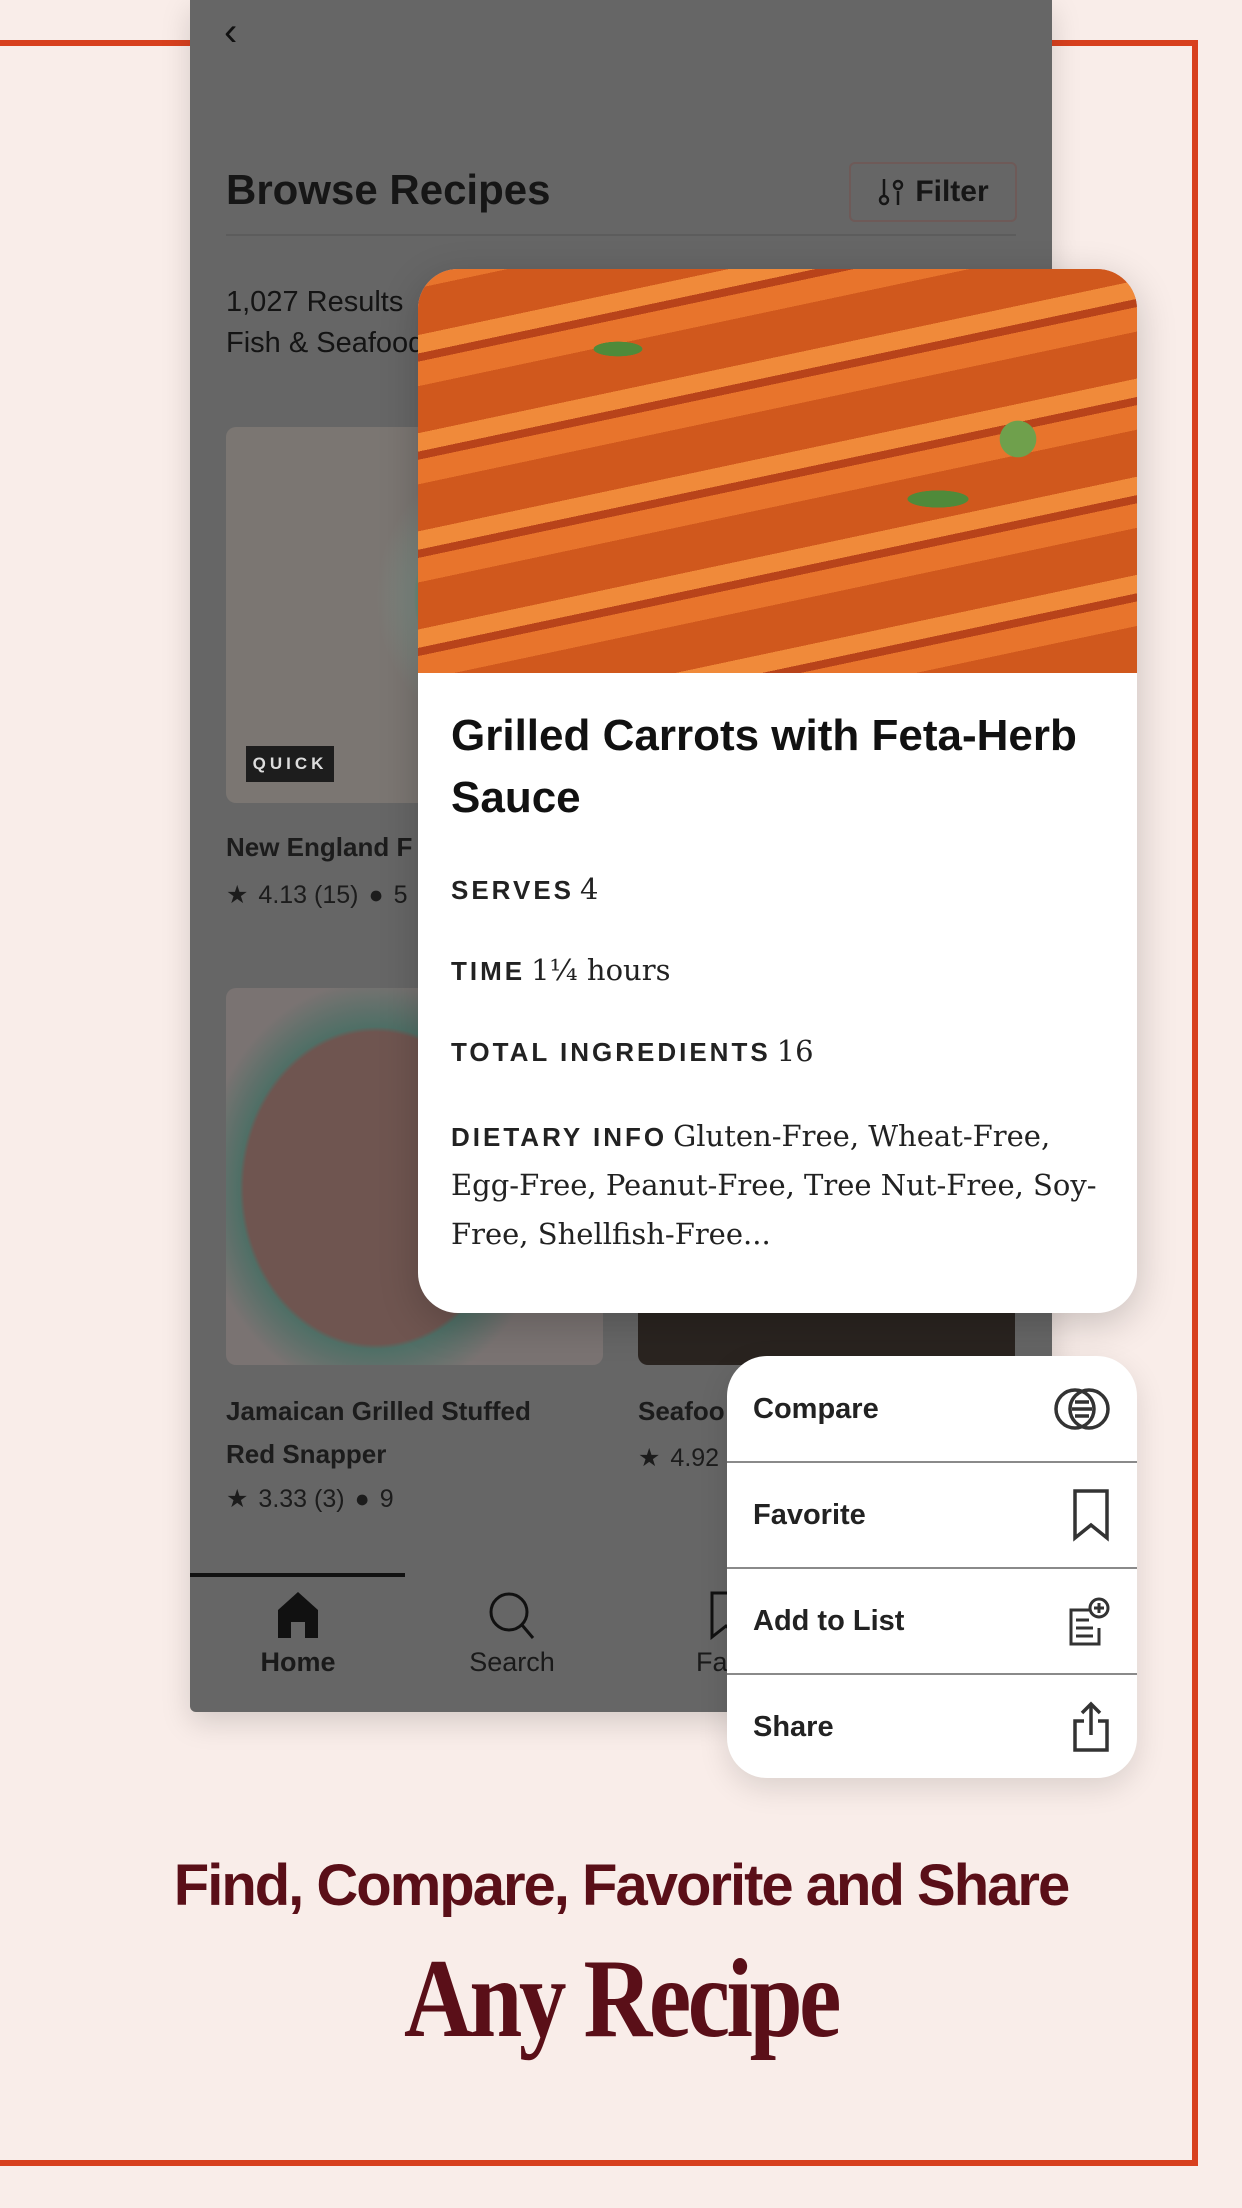 This screenshot has width=1242, height=2208. What do you see at coordinates (622, 1999) in the screenshot?
I see `tagline-headline: Any Recipe` at bounding box center [622, 1999].